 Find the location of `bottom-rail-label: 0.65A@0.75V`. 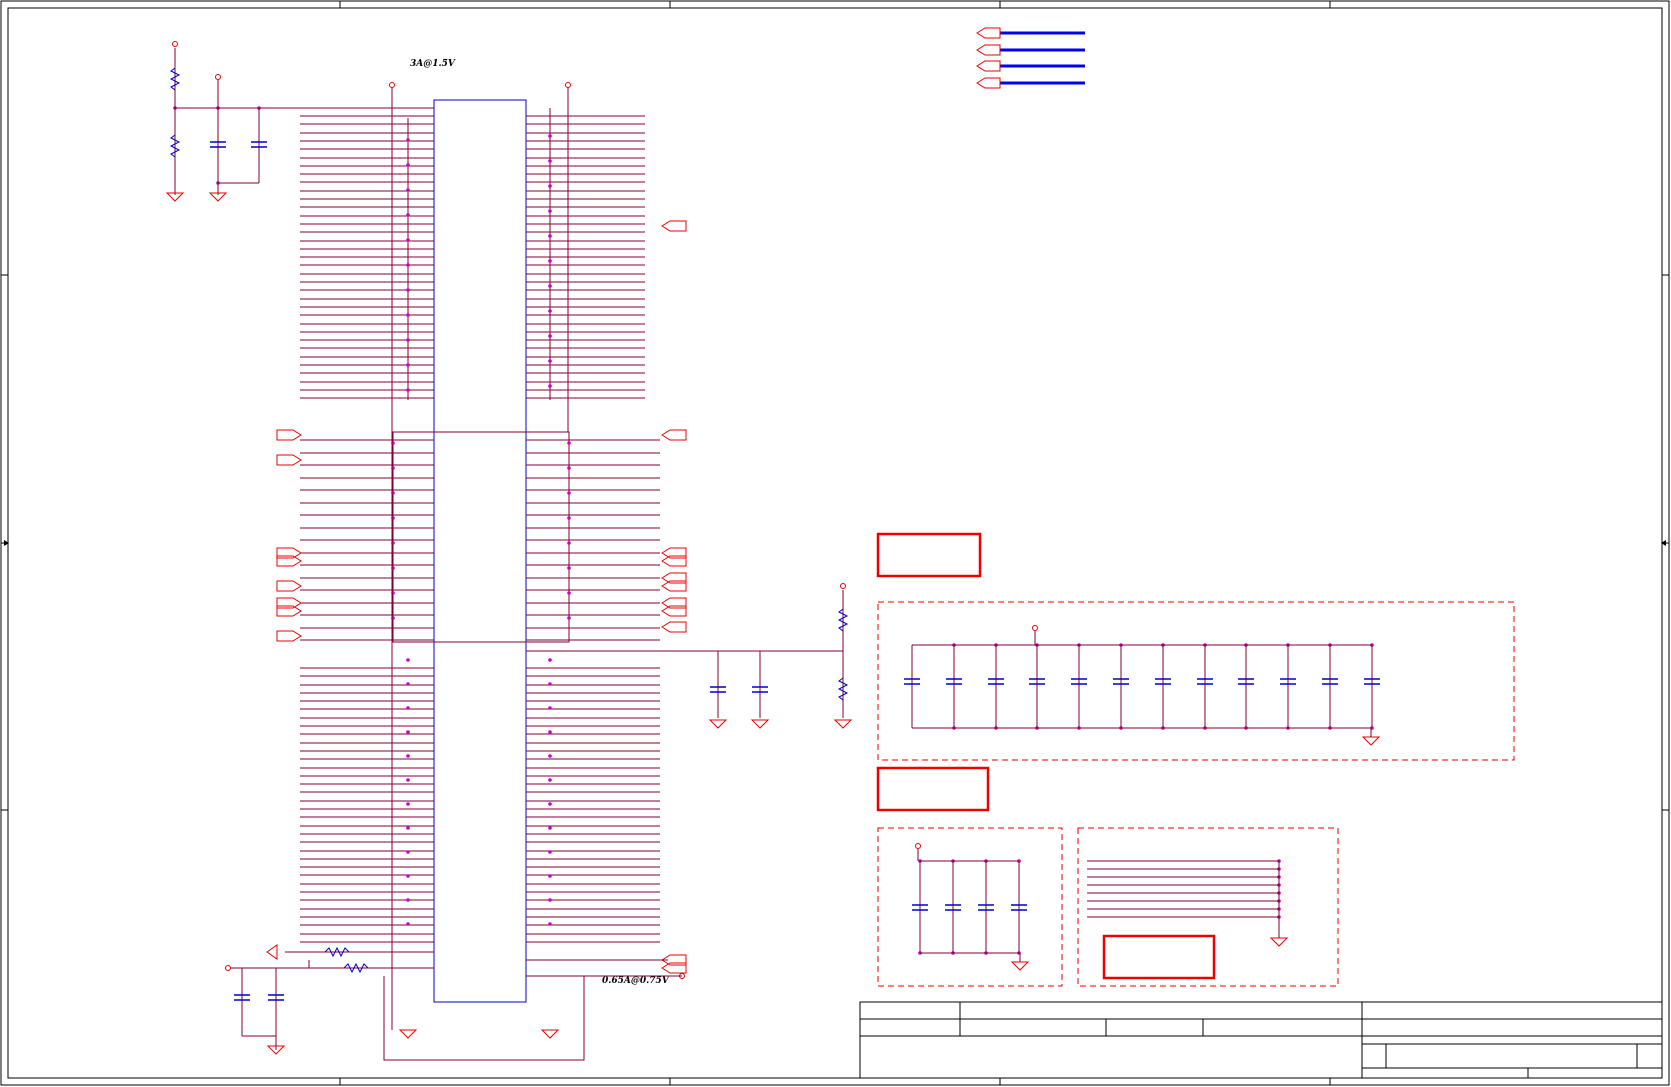

bottom-rail-label: 0.65A@0.75V is located at coordinates (636, 981).